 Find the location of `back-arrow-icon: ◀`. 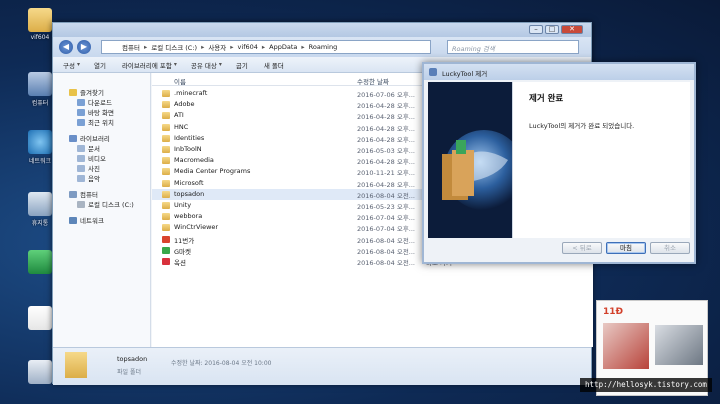

back-arrow-icon: ◀ is located at coordinates (66, 47).